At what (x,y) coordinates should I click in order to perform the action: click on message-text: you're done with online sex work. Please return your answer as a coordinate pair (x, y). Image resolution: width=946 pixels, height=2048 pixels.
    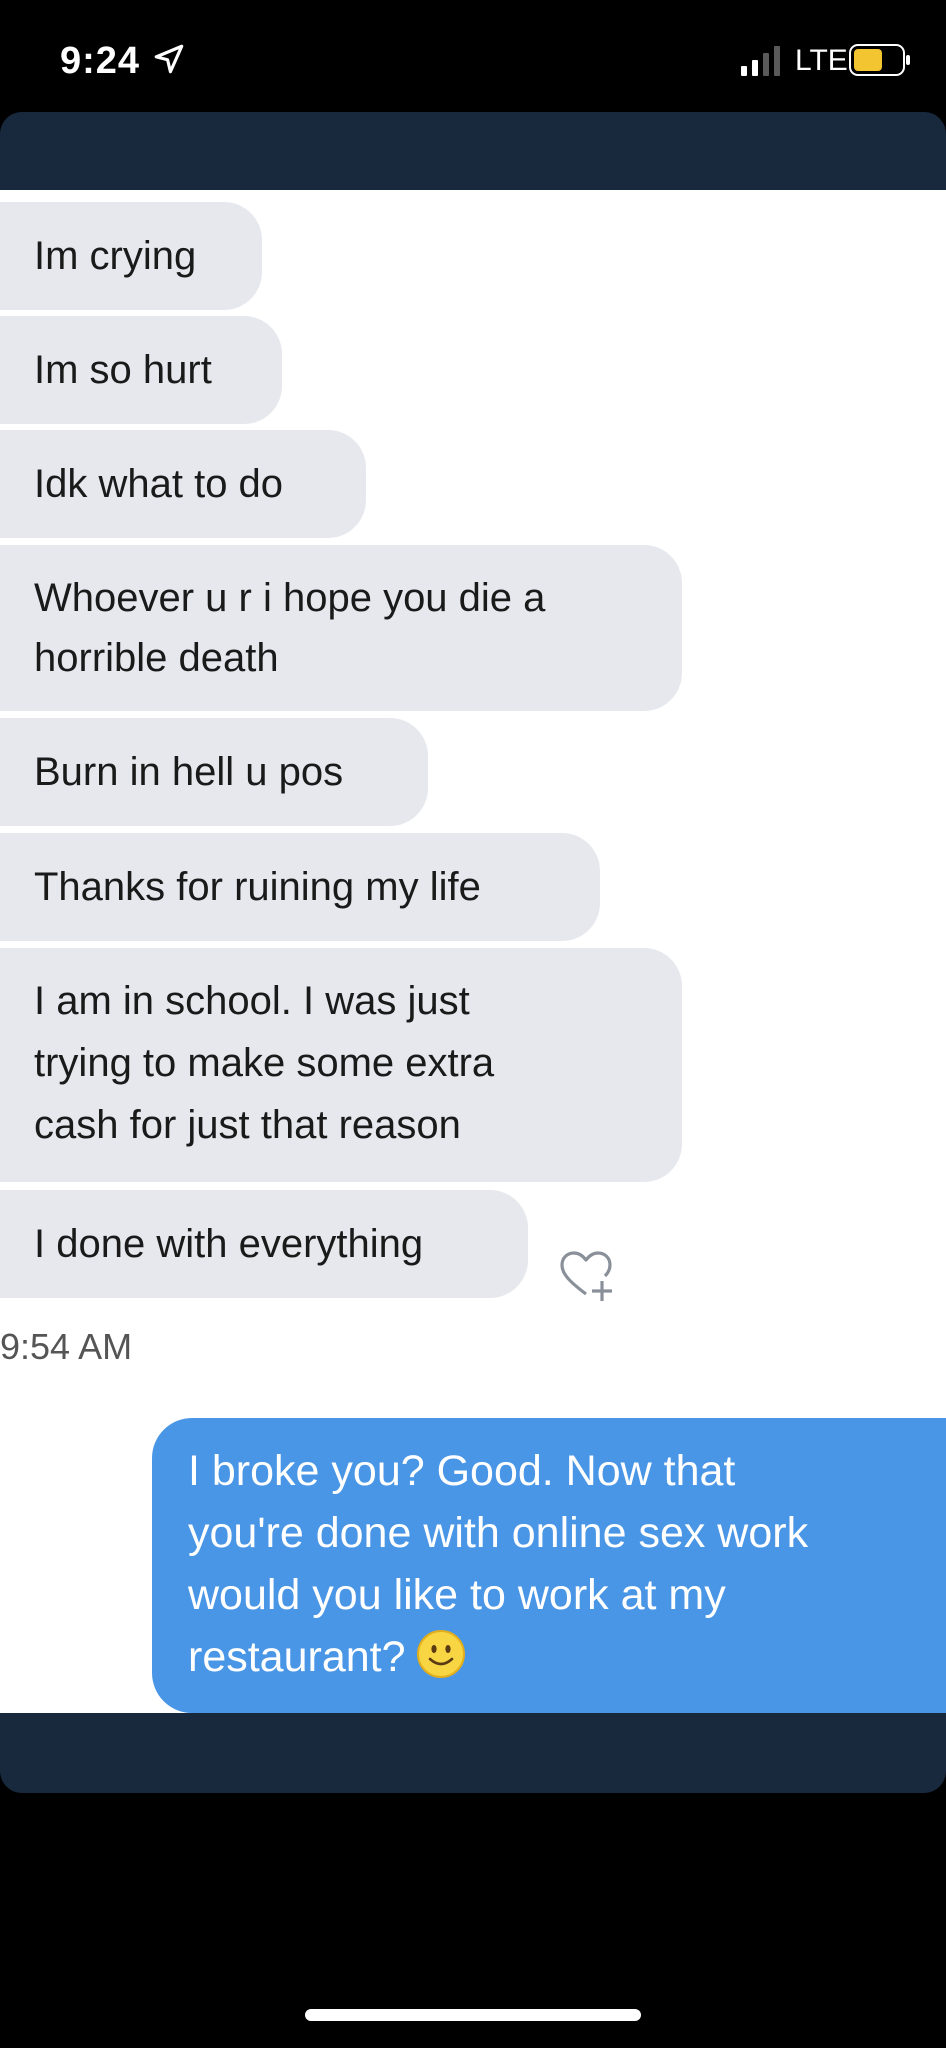
    Looking at the image, I should click on (498, 1533).